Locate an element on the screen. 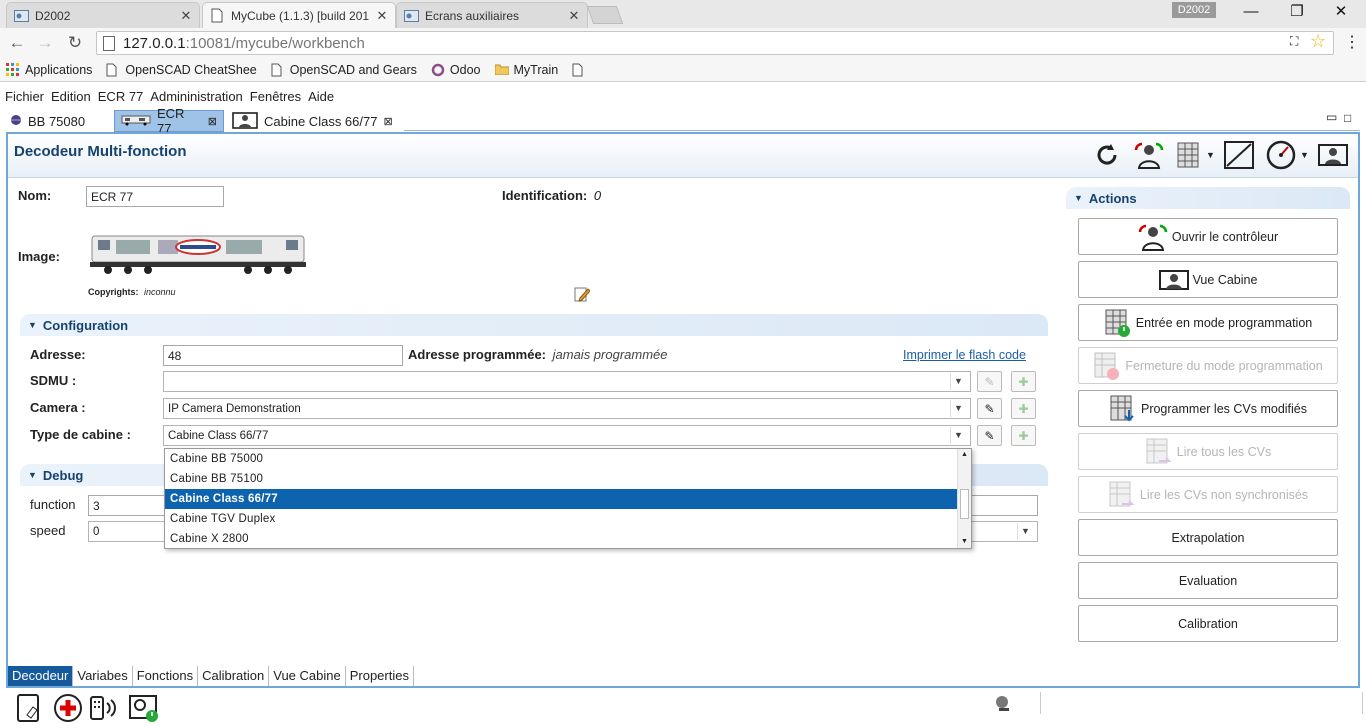 This screenshot has height=728, width=1366. star-icon: ☆ is located at coordinates (1318, 41).